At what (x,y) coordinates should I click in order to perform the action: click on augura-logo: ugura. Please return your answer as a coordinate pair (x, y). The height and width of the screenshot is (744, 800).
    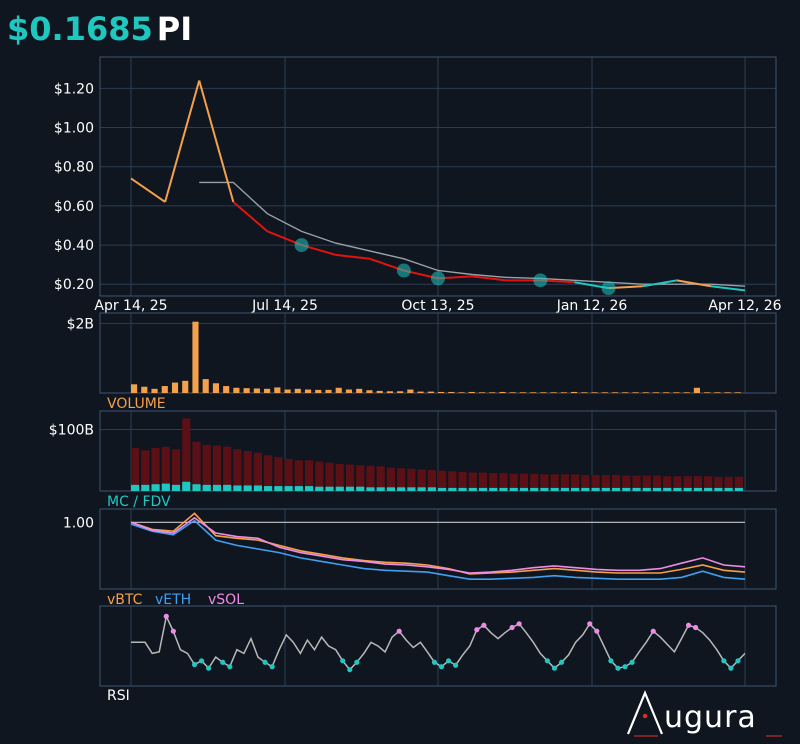
    Looking at the image, I should click on (706, 715).